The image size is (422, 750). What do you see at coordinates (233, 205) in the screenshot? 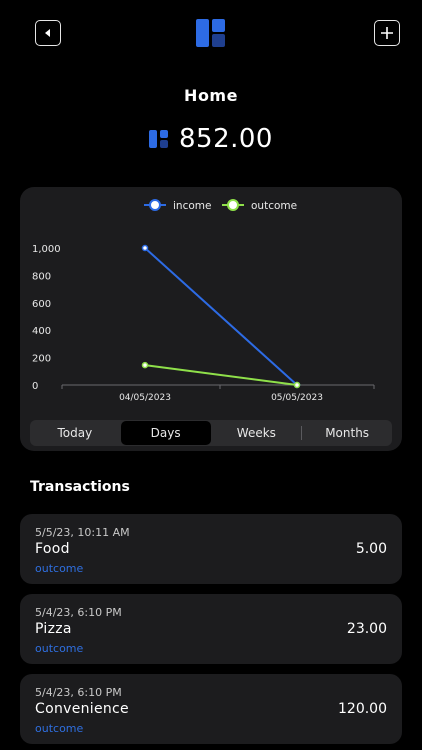
I see `legend-marker-outcome` at bounding box center [233, 205].